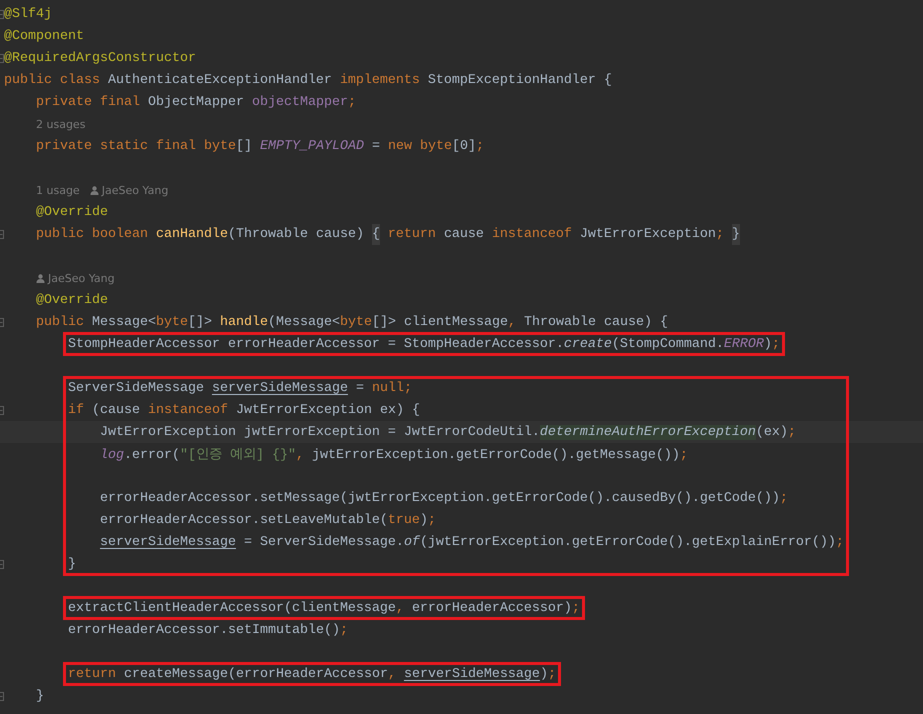 The image size is (923, 714). I want to click on usage-hint: 2 usages, so click(61, 124).